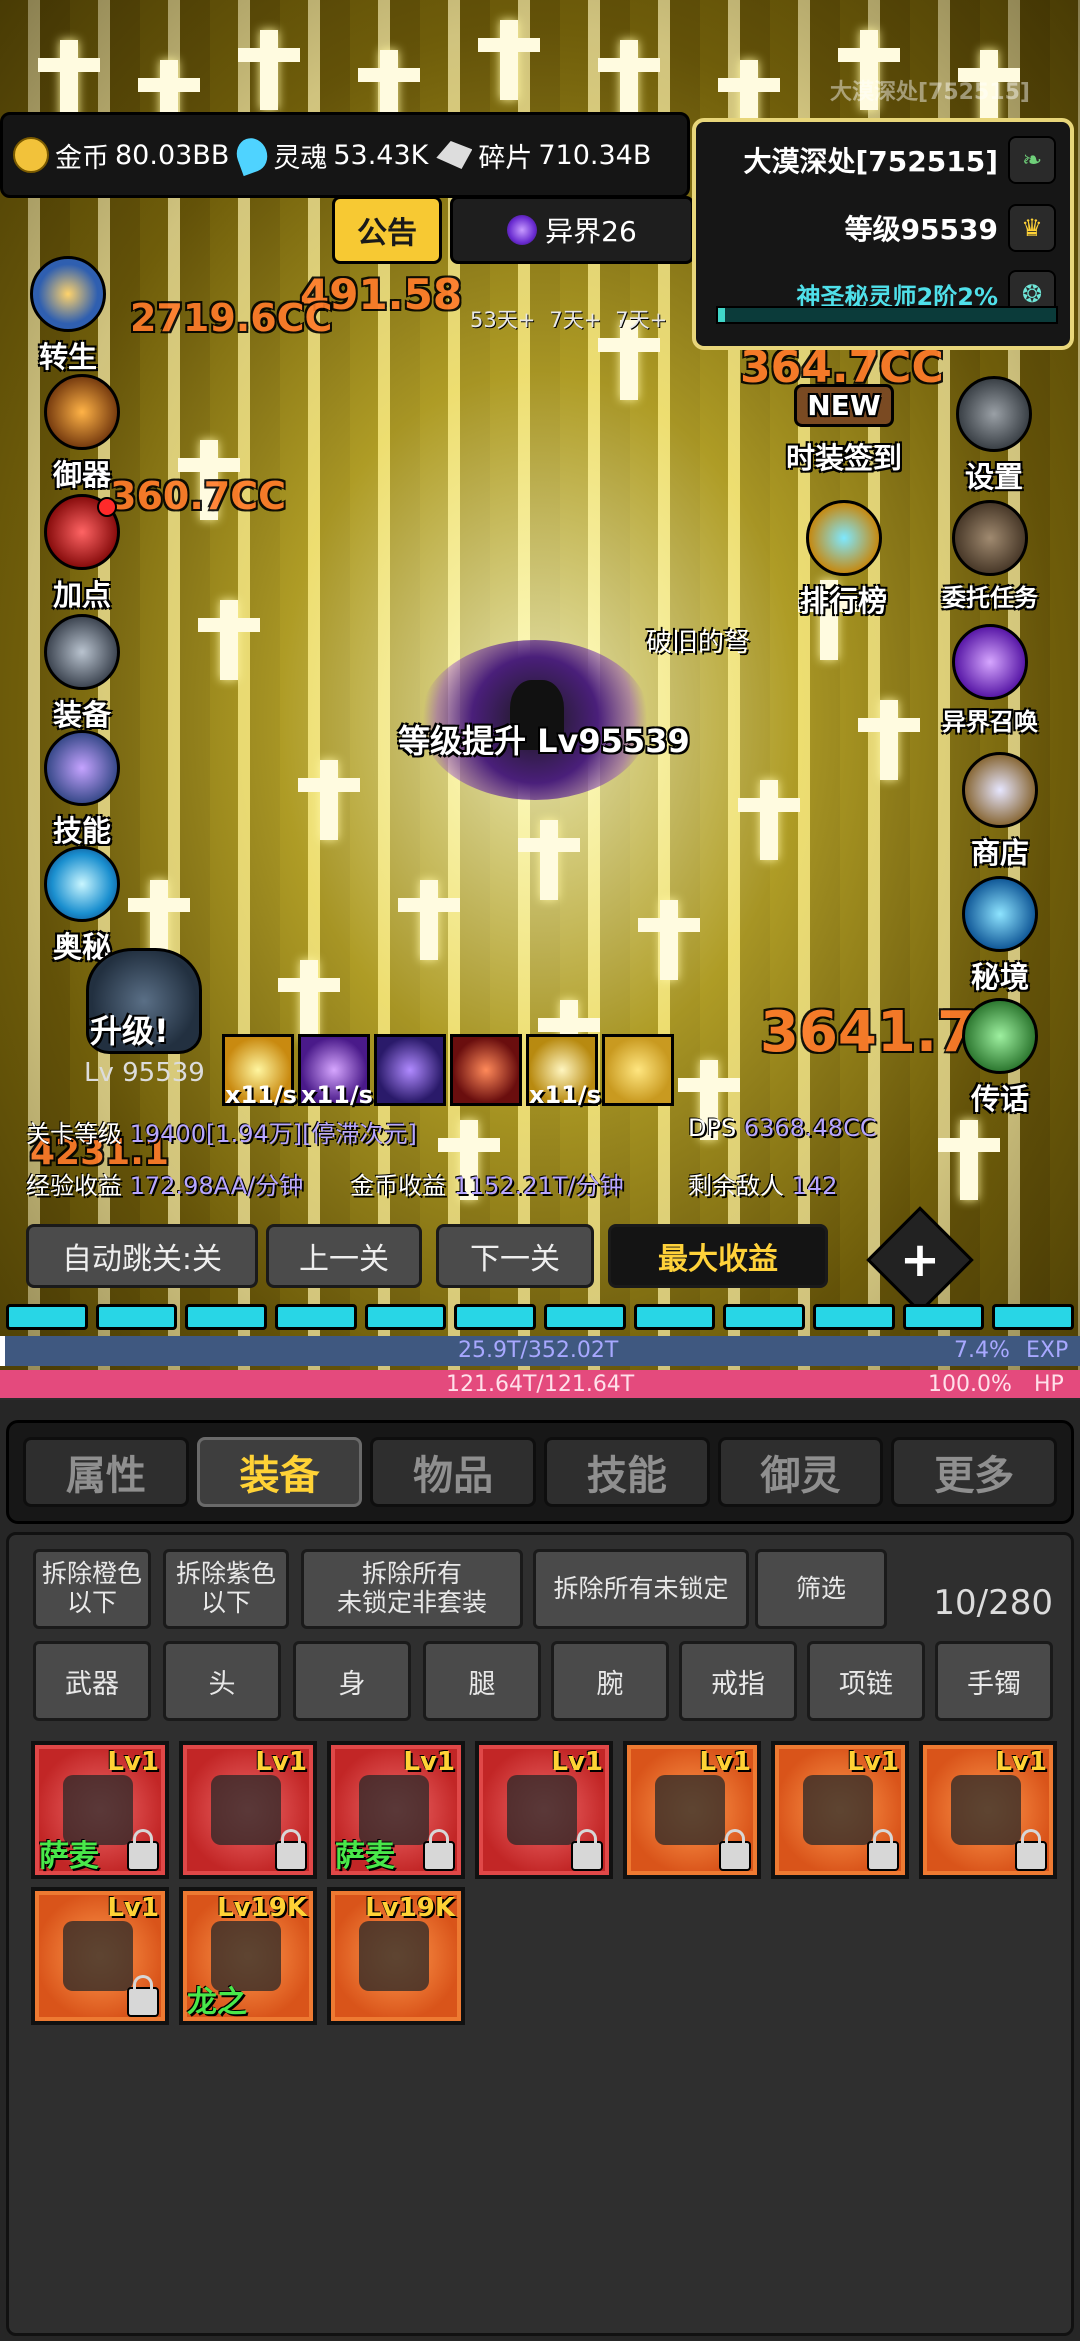 Image resolution: width=1080 pixels, height=2341 pixels. Describe the element at coordinates (142, 1256) in the screenshot. I see `auto-skip-toggle: 自动跳关:关` at that location.